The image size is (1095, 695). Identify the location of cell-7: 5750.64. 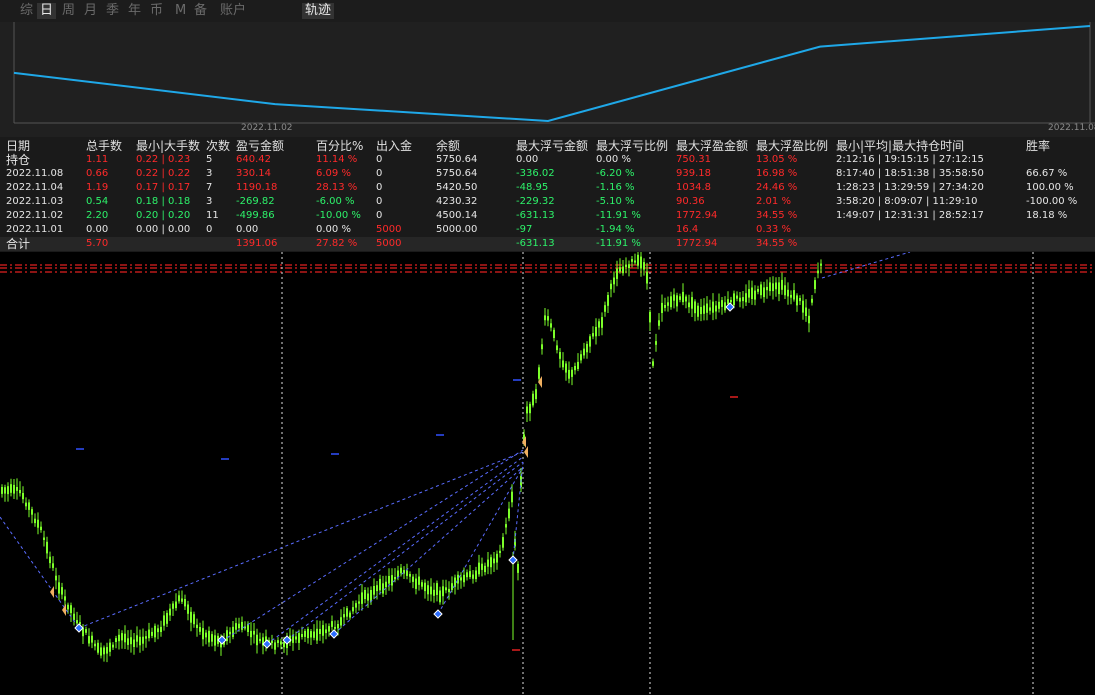
(457, 173).